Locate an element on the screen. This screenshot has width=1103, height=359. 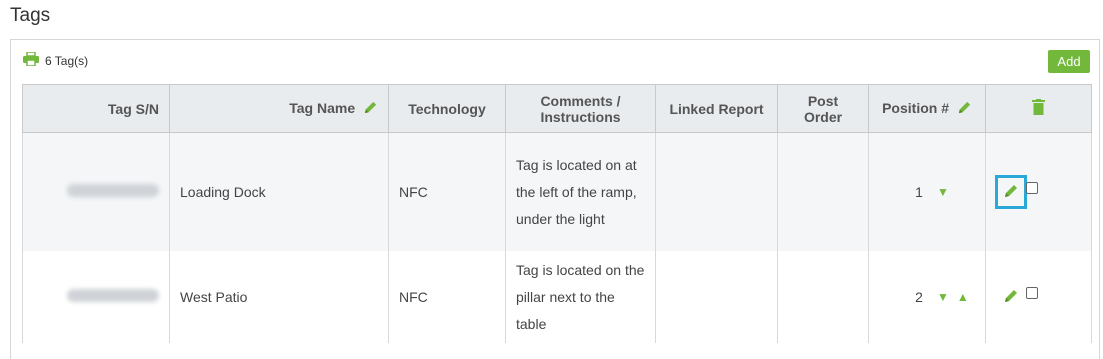
position-number: 1 is located at coordinates (919, 192).